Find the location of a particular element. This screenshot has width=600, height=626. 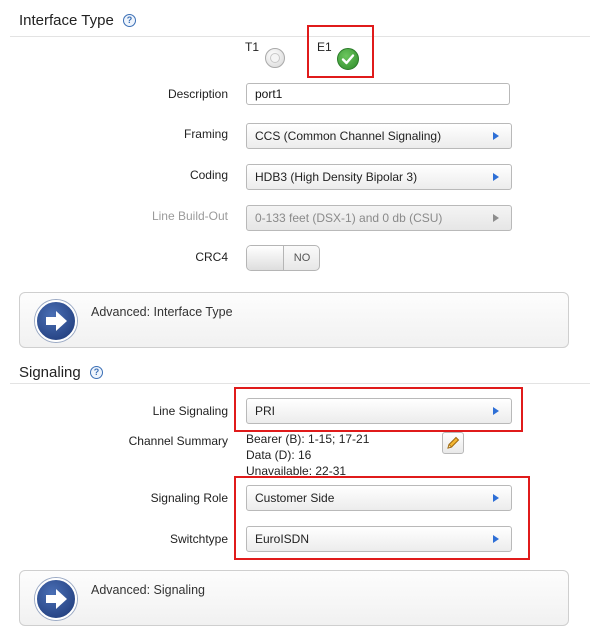

line-signaling-label: Line Signaling is located at coordinates (190, 411).